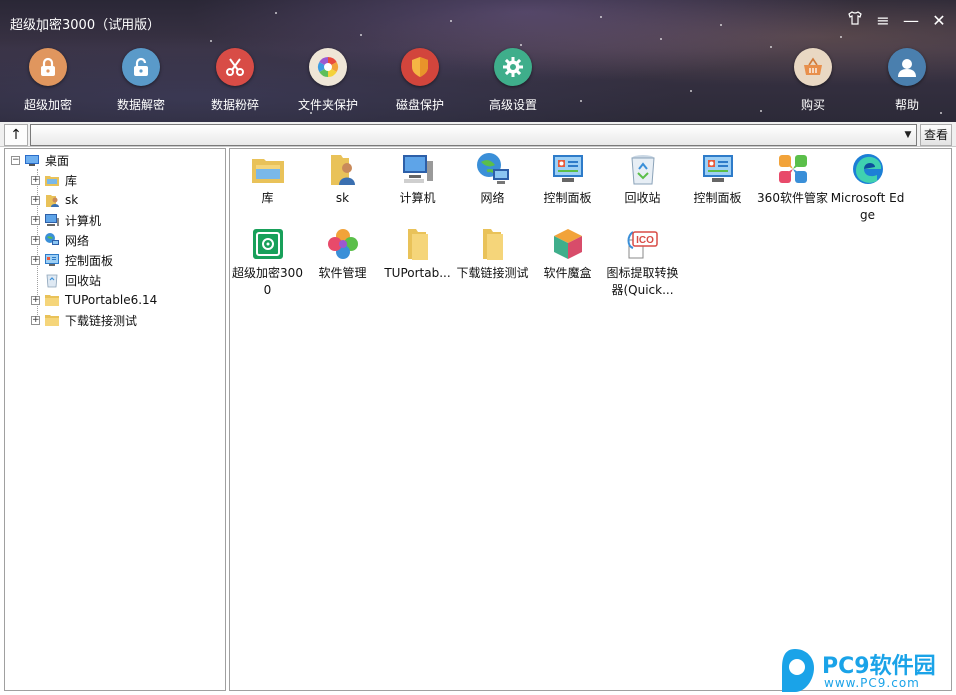  What do you see at coordinates (513, 80) in the screenshot?
I see `advanced-settings-button: 高级设置` at bounding box center [513, 80].